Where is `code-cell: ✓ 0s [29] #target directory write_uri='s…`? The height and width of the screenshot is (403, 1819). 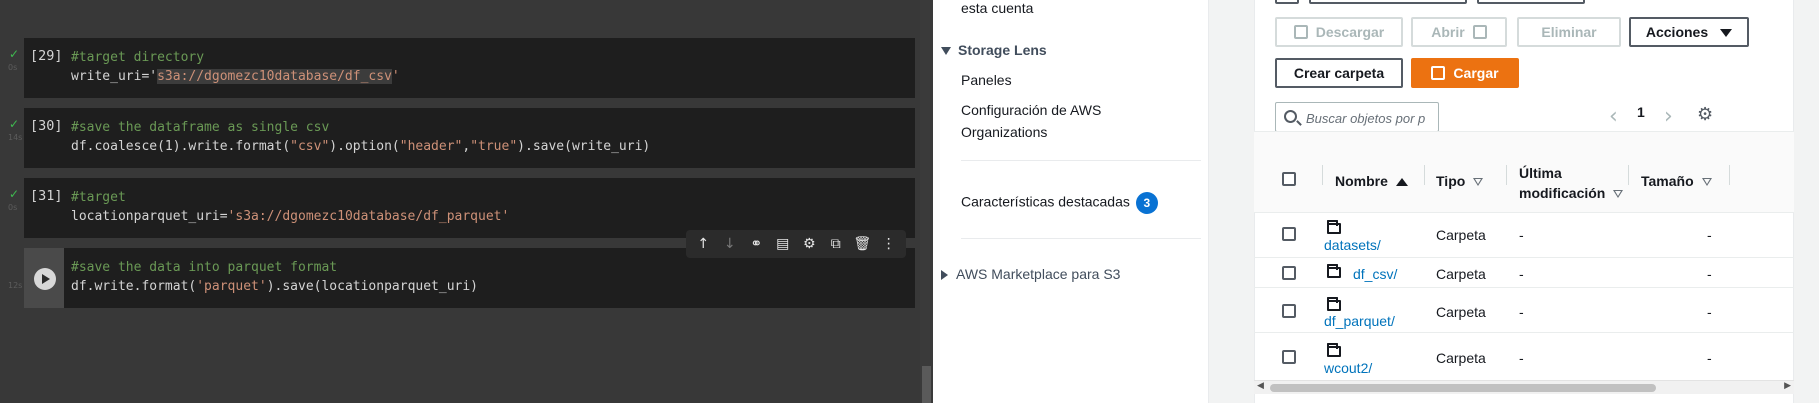
code-cell: ✓ 0s [29] #target directory write_uri='s… is located at coordinates (460, 68).